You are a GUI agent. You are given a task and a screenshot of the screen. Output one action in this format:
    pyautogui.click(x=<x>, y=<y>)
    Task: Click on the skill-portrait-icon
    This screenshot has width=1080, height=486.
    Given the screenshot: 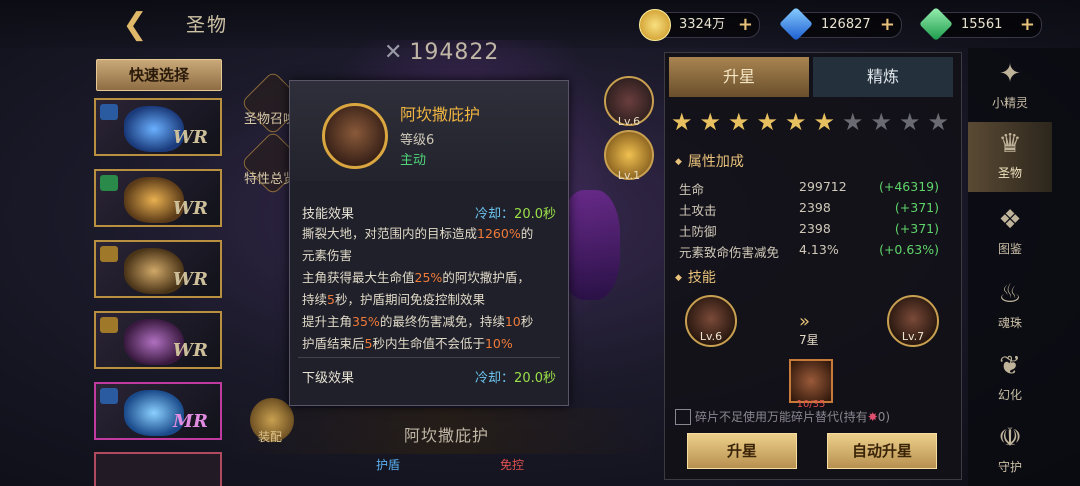 What is the action you would take?
    pyautogui.click(x=355, y=136)
    